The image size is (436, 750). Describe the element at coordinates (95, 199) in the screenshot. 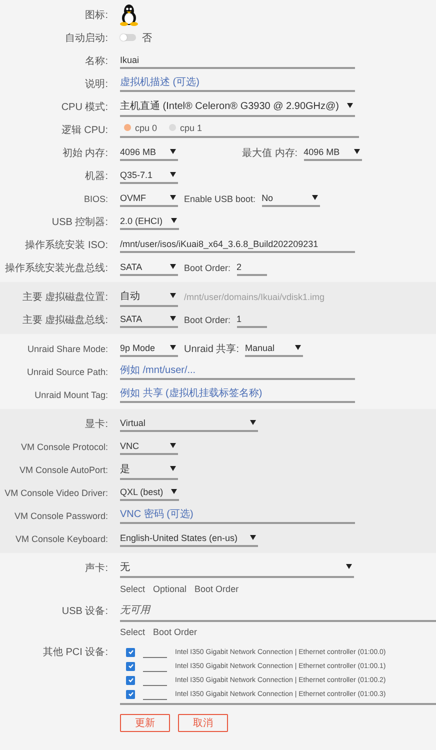

I see `field-label: BIOS:` at that location.